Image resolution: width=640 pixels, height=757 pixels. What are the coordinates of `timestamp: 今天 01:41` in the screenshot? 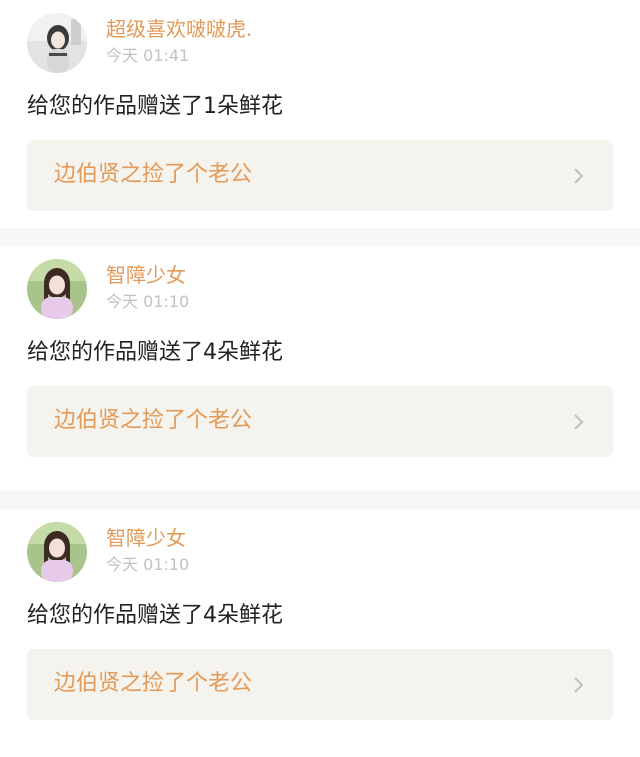 It's located at (148, 55).